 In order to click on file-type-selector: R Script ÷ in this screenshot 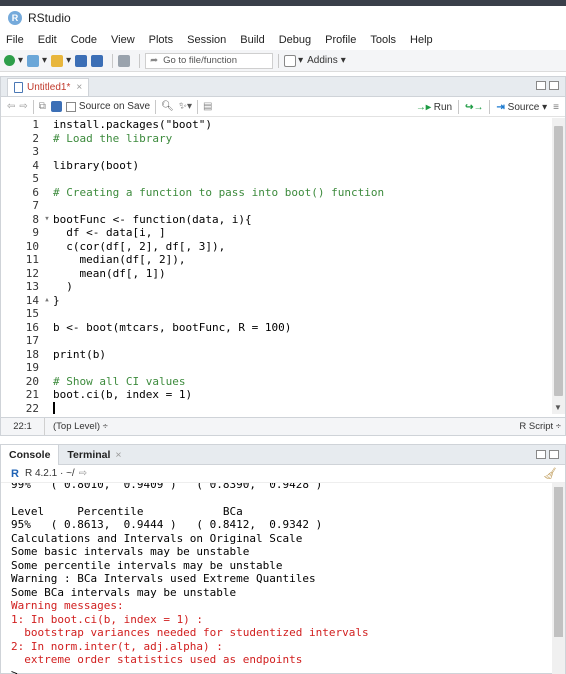, I will do `click(540, 426)`.